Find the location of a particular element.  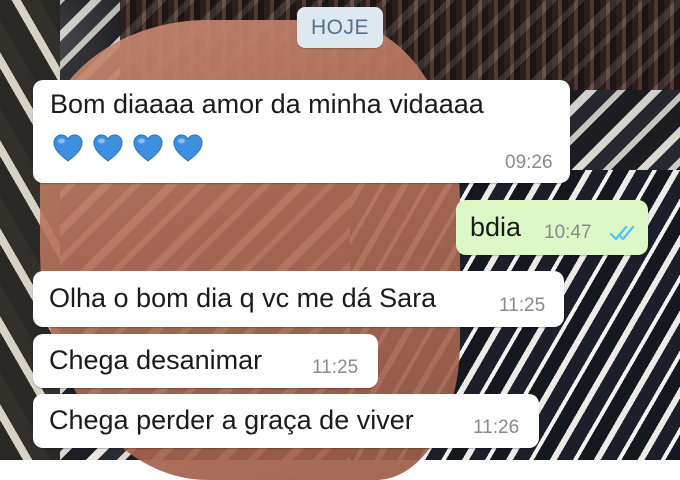

message-bubble-incoming: Olha o bom dia q vc me dá Sara 11:25 is located at coordinates (298, 299).